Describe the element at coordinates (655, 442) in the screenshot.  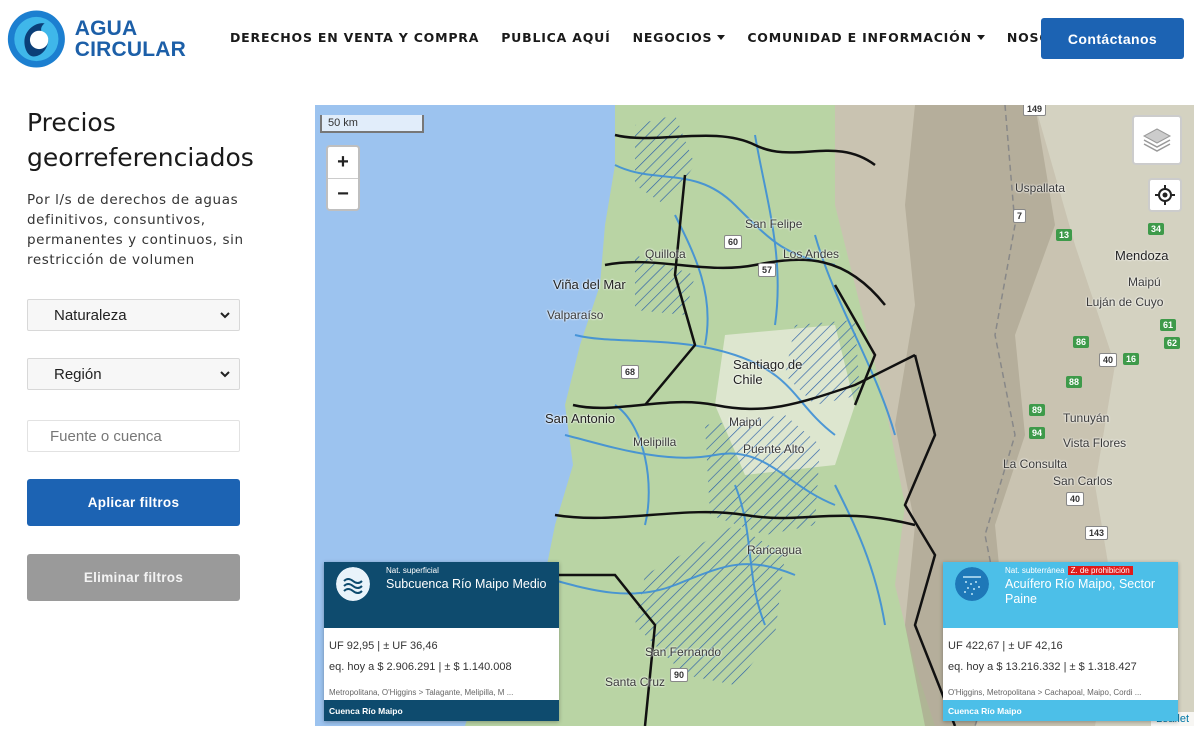
I see `map-label: Melipilla` at that location.